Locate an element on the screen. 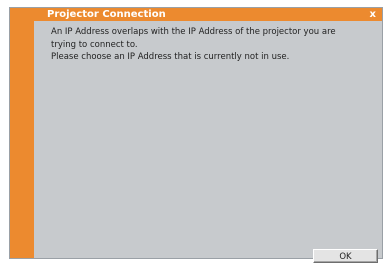 The width and height of the screenshot is (390, 265). accent-side-band is located at coordinates (22, 139).